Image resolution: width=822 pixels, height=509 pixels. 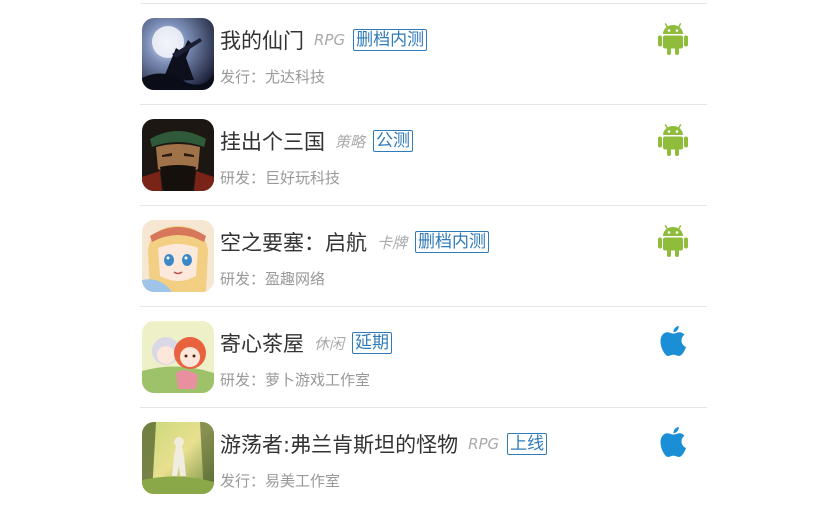 What do you see at coordinates (527, 444) in the screenshot?
I see `status-badge: 上线` at bounding box center [527, 444].